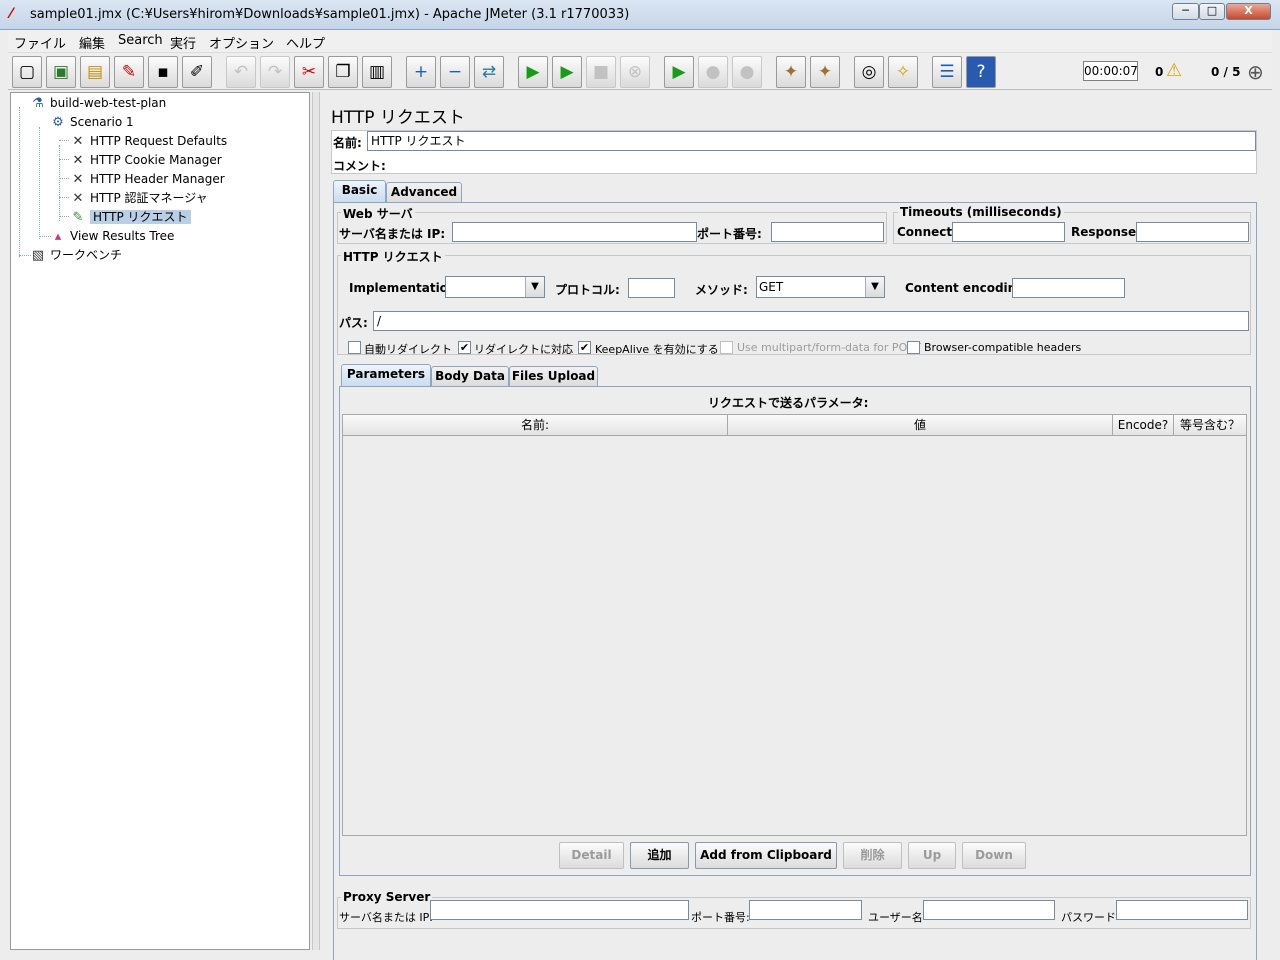 Image resolution: width=1280 pixels, height=960 pixels. What do you see at coordinates (316, 521) in the screenshot?
I see `split-pane-divider` at bounding box center [316, 521].